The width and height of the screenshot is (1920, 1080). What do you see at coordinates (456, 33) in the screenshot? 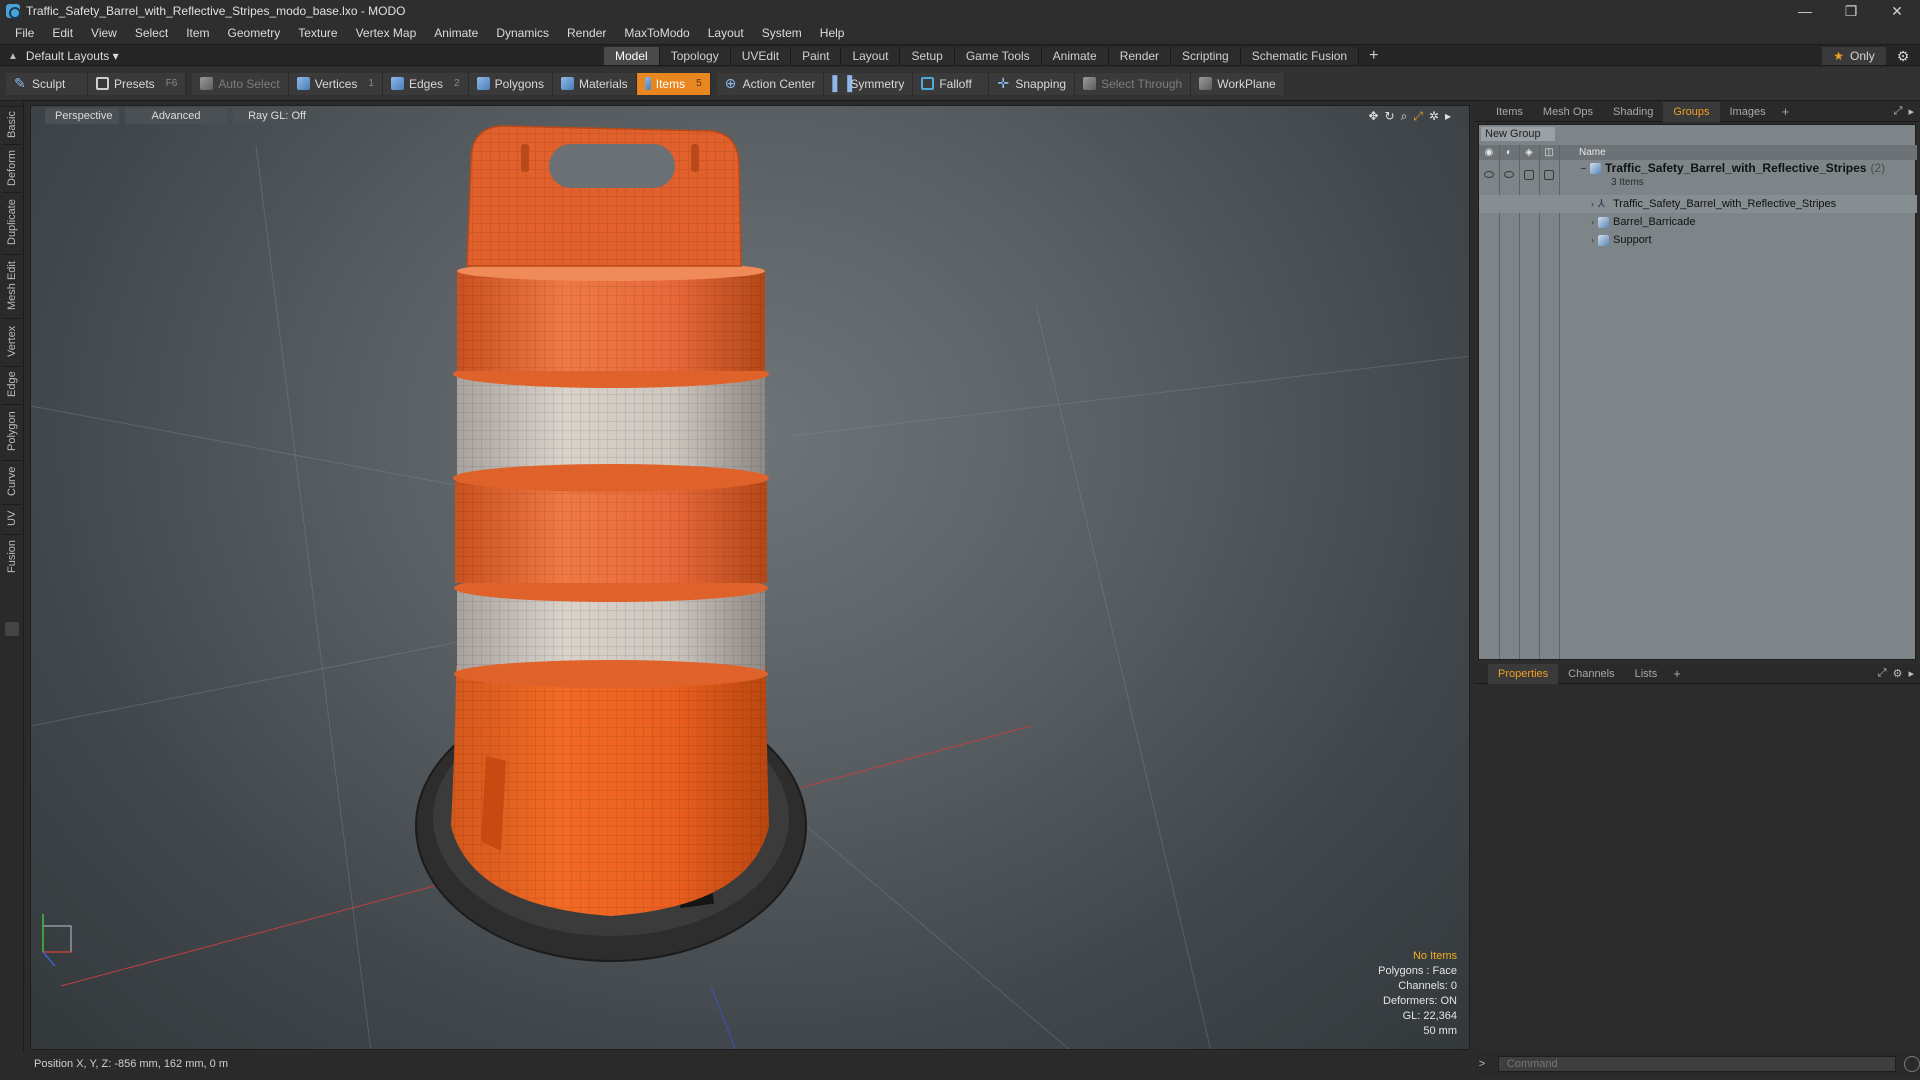
I see `menu-animate: Animate` at bounding box center [456, 33].